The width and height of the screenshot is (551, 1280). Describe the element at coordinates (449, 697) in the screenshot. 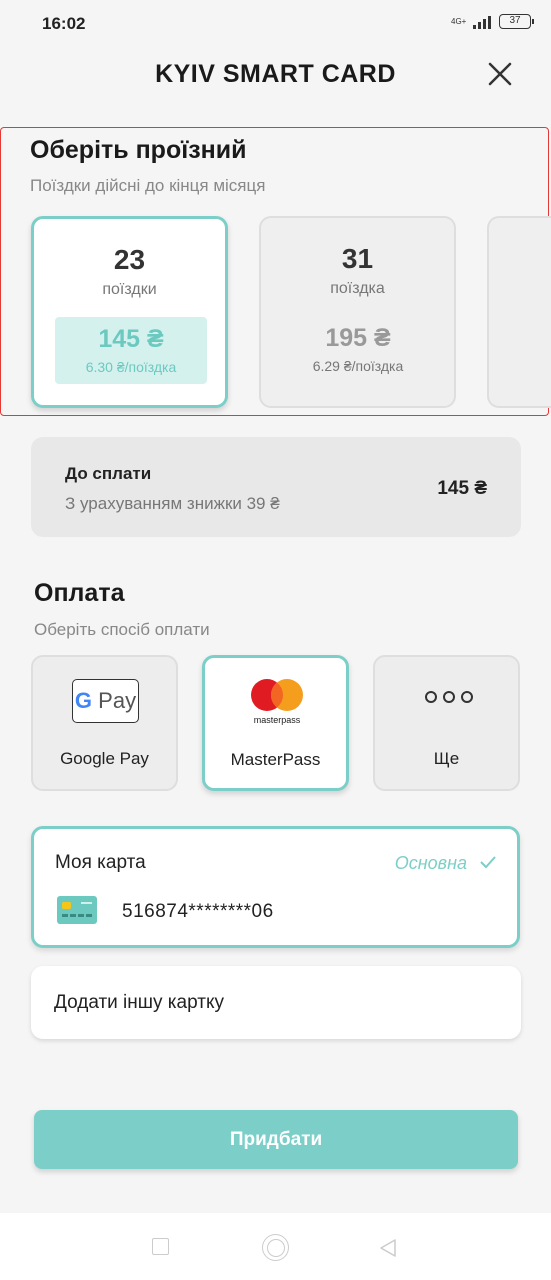

I see `more-dots-icon` at that location.